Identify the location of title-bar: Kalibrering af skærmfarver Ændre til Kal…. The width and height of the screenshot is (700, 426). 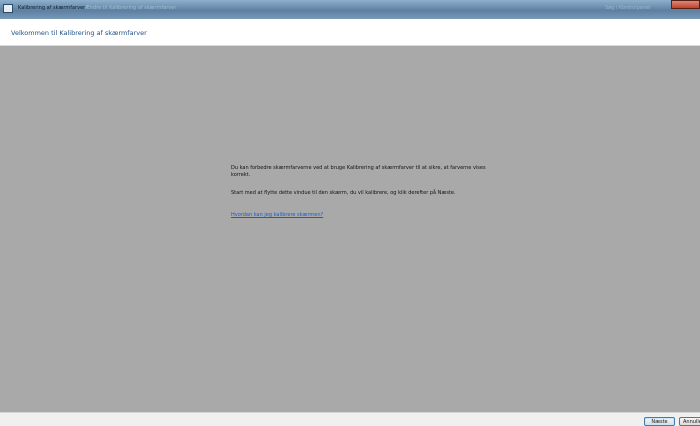
(350, 9).